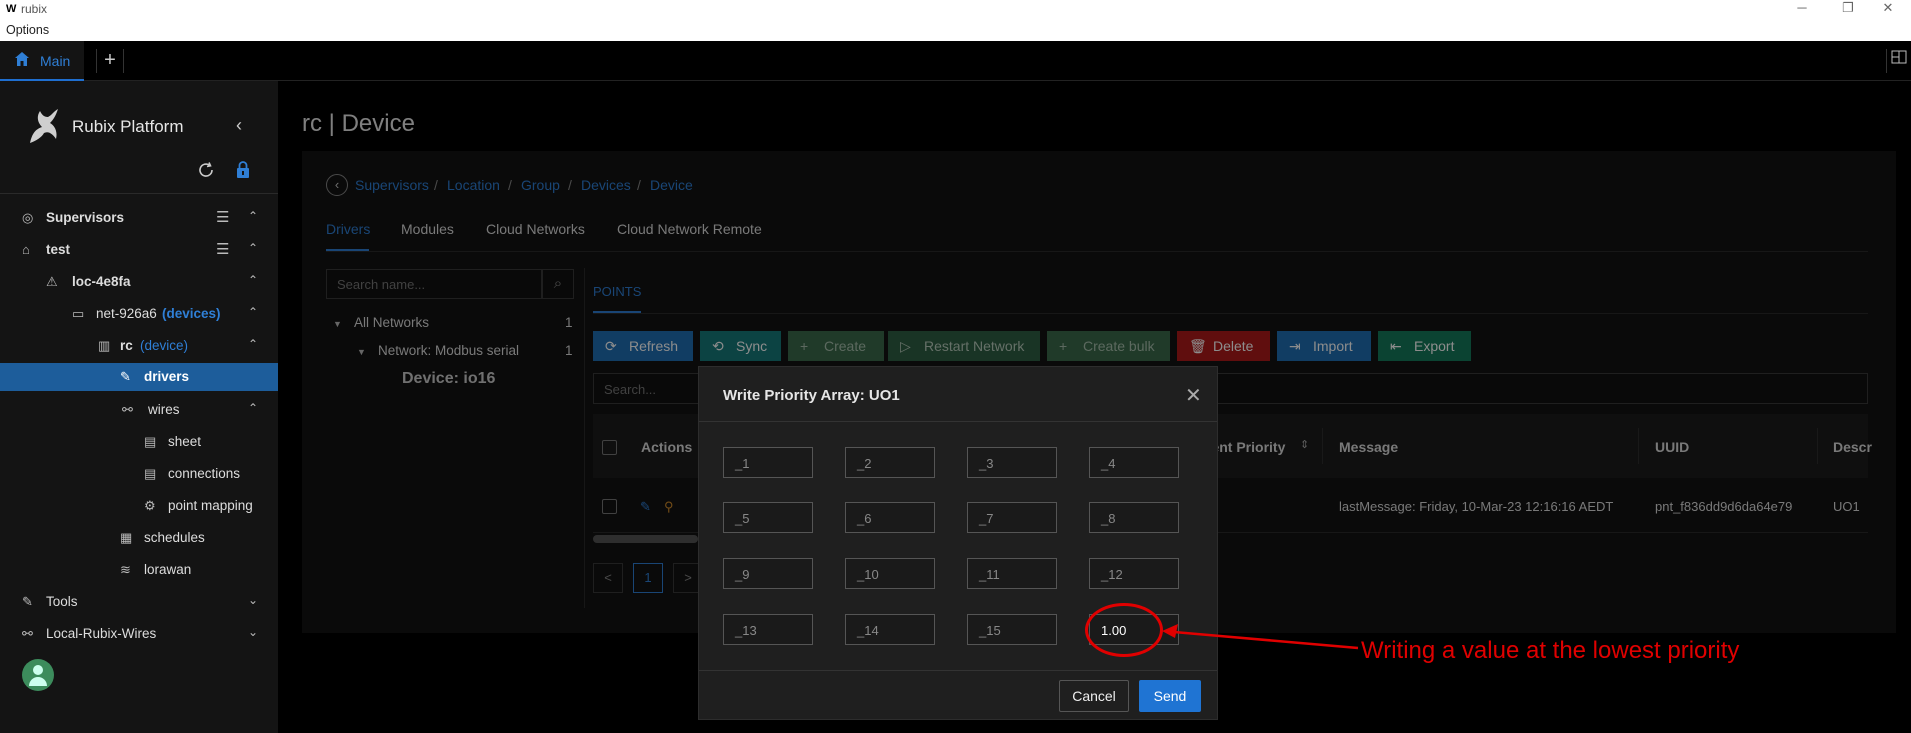 This screenshot has height=733, width=1911. Describe the element at coordinates (1260, 637) in the screenshot. I see `annotation-arrow-icon` at that location.